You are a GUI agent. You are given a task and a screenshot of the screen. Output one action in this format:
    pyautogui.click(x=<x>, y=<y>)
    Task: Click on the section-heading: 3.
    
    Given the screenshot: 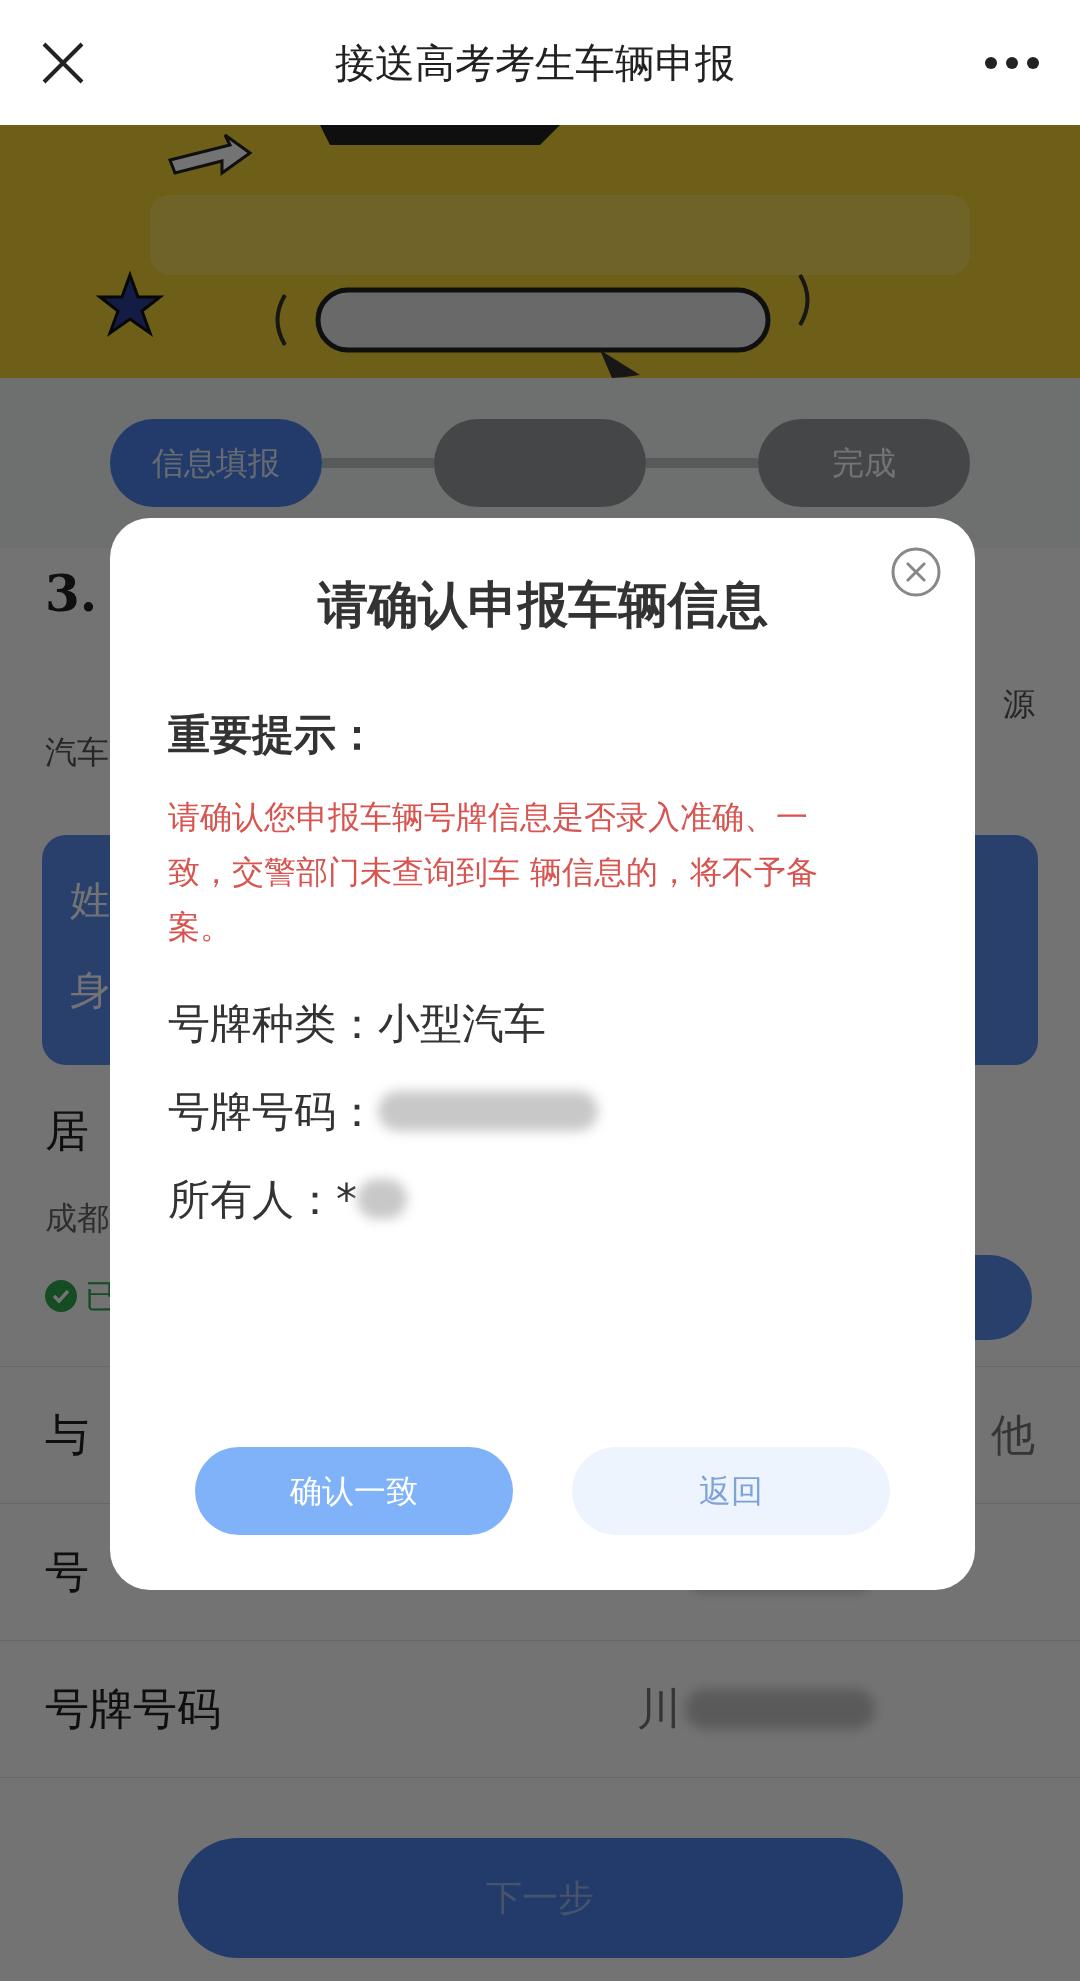 What is the action you would take?
    pyautogui.click(x=71, y=593)
    